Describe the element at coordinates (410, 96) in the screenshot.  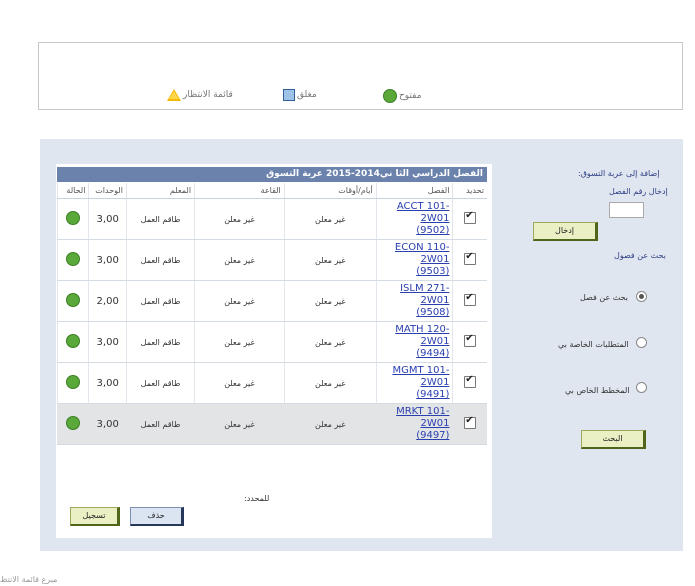
I see `legend-open-label: مفتوح` at that location.